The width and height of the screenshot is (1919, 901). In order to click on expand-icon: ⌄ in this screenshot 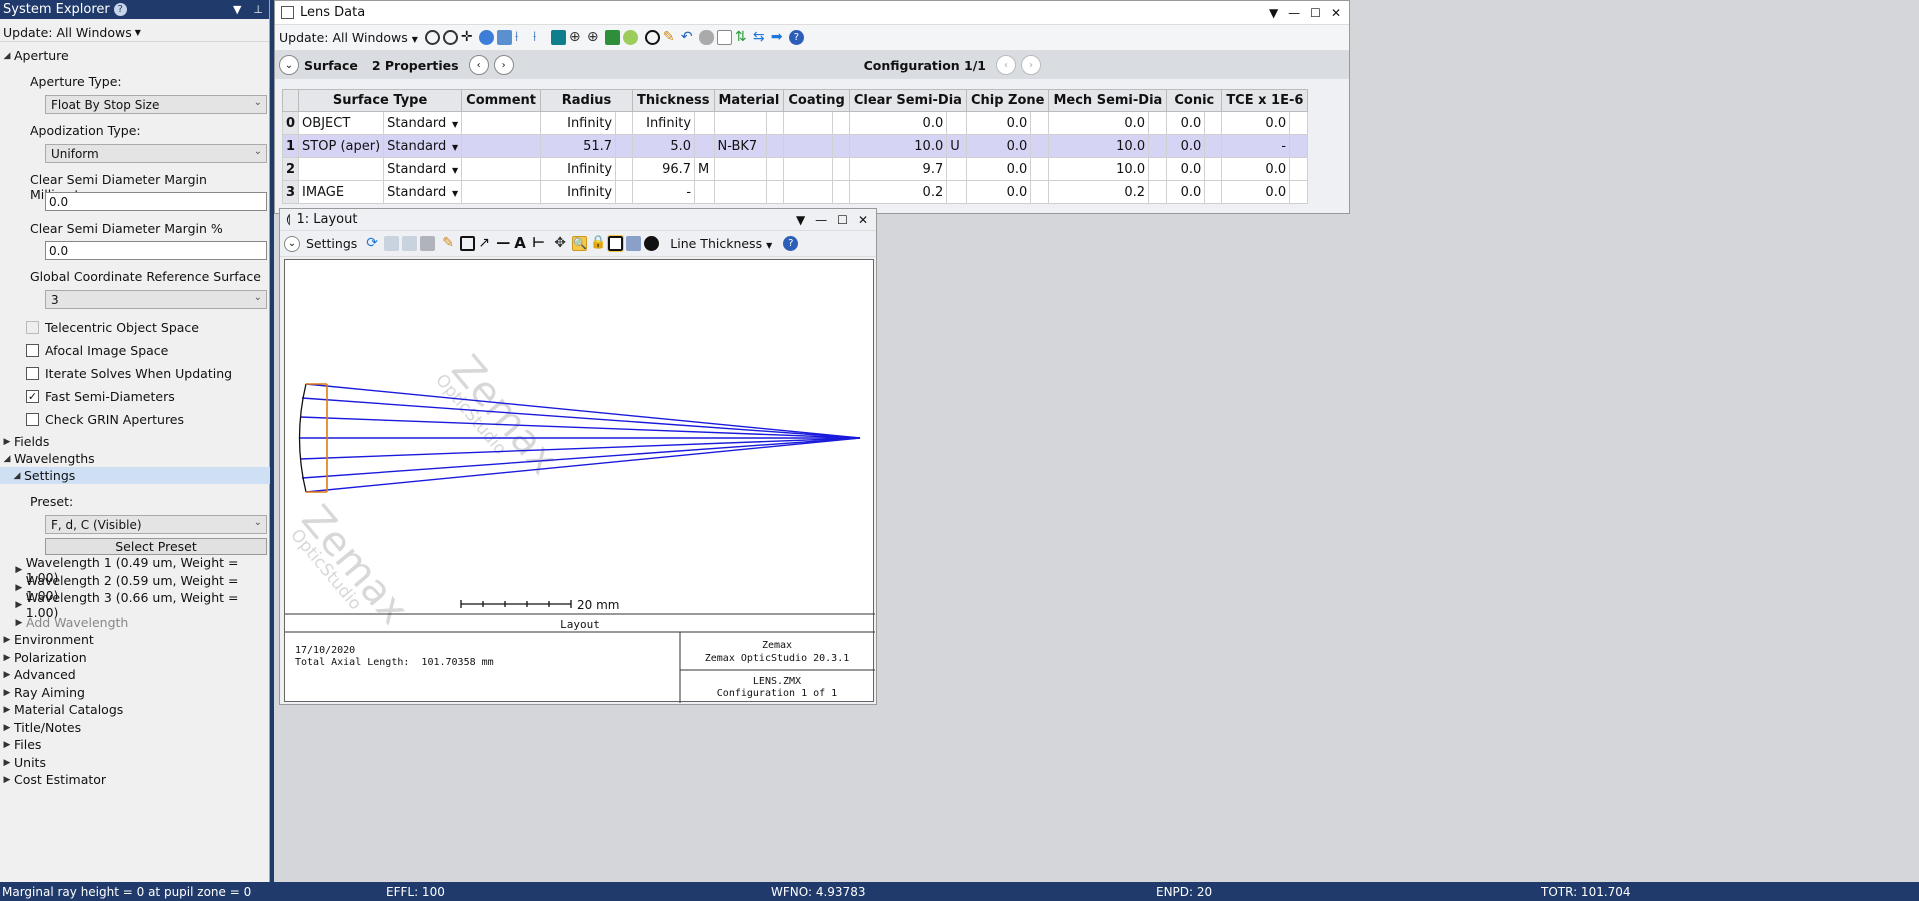, I will do `click(289, 65)`.